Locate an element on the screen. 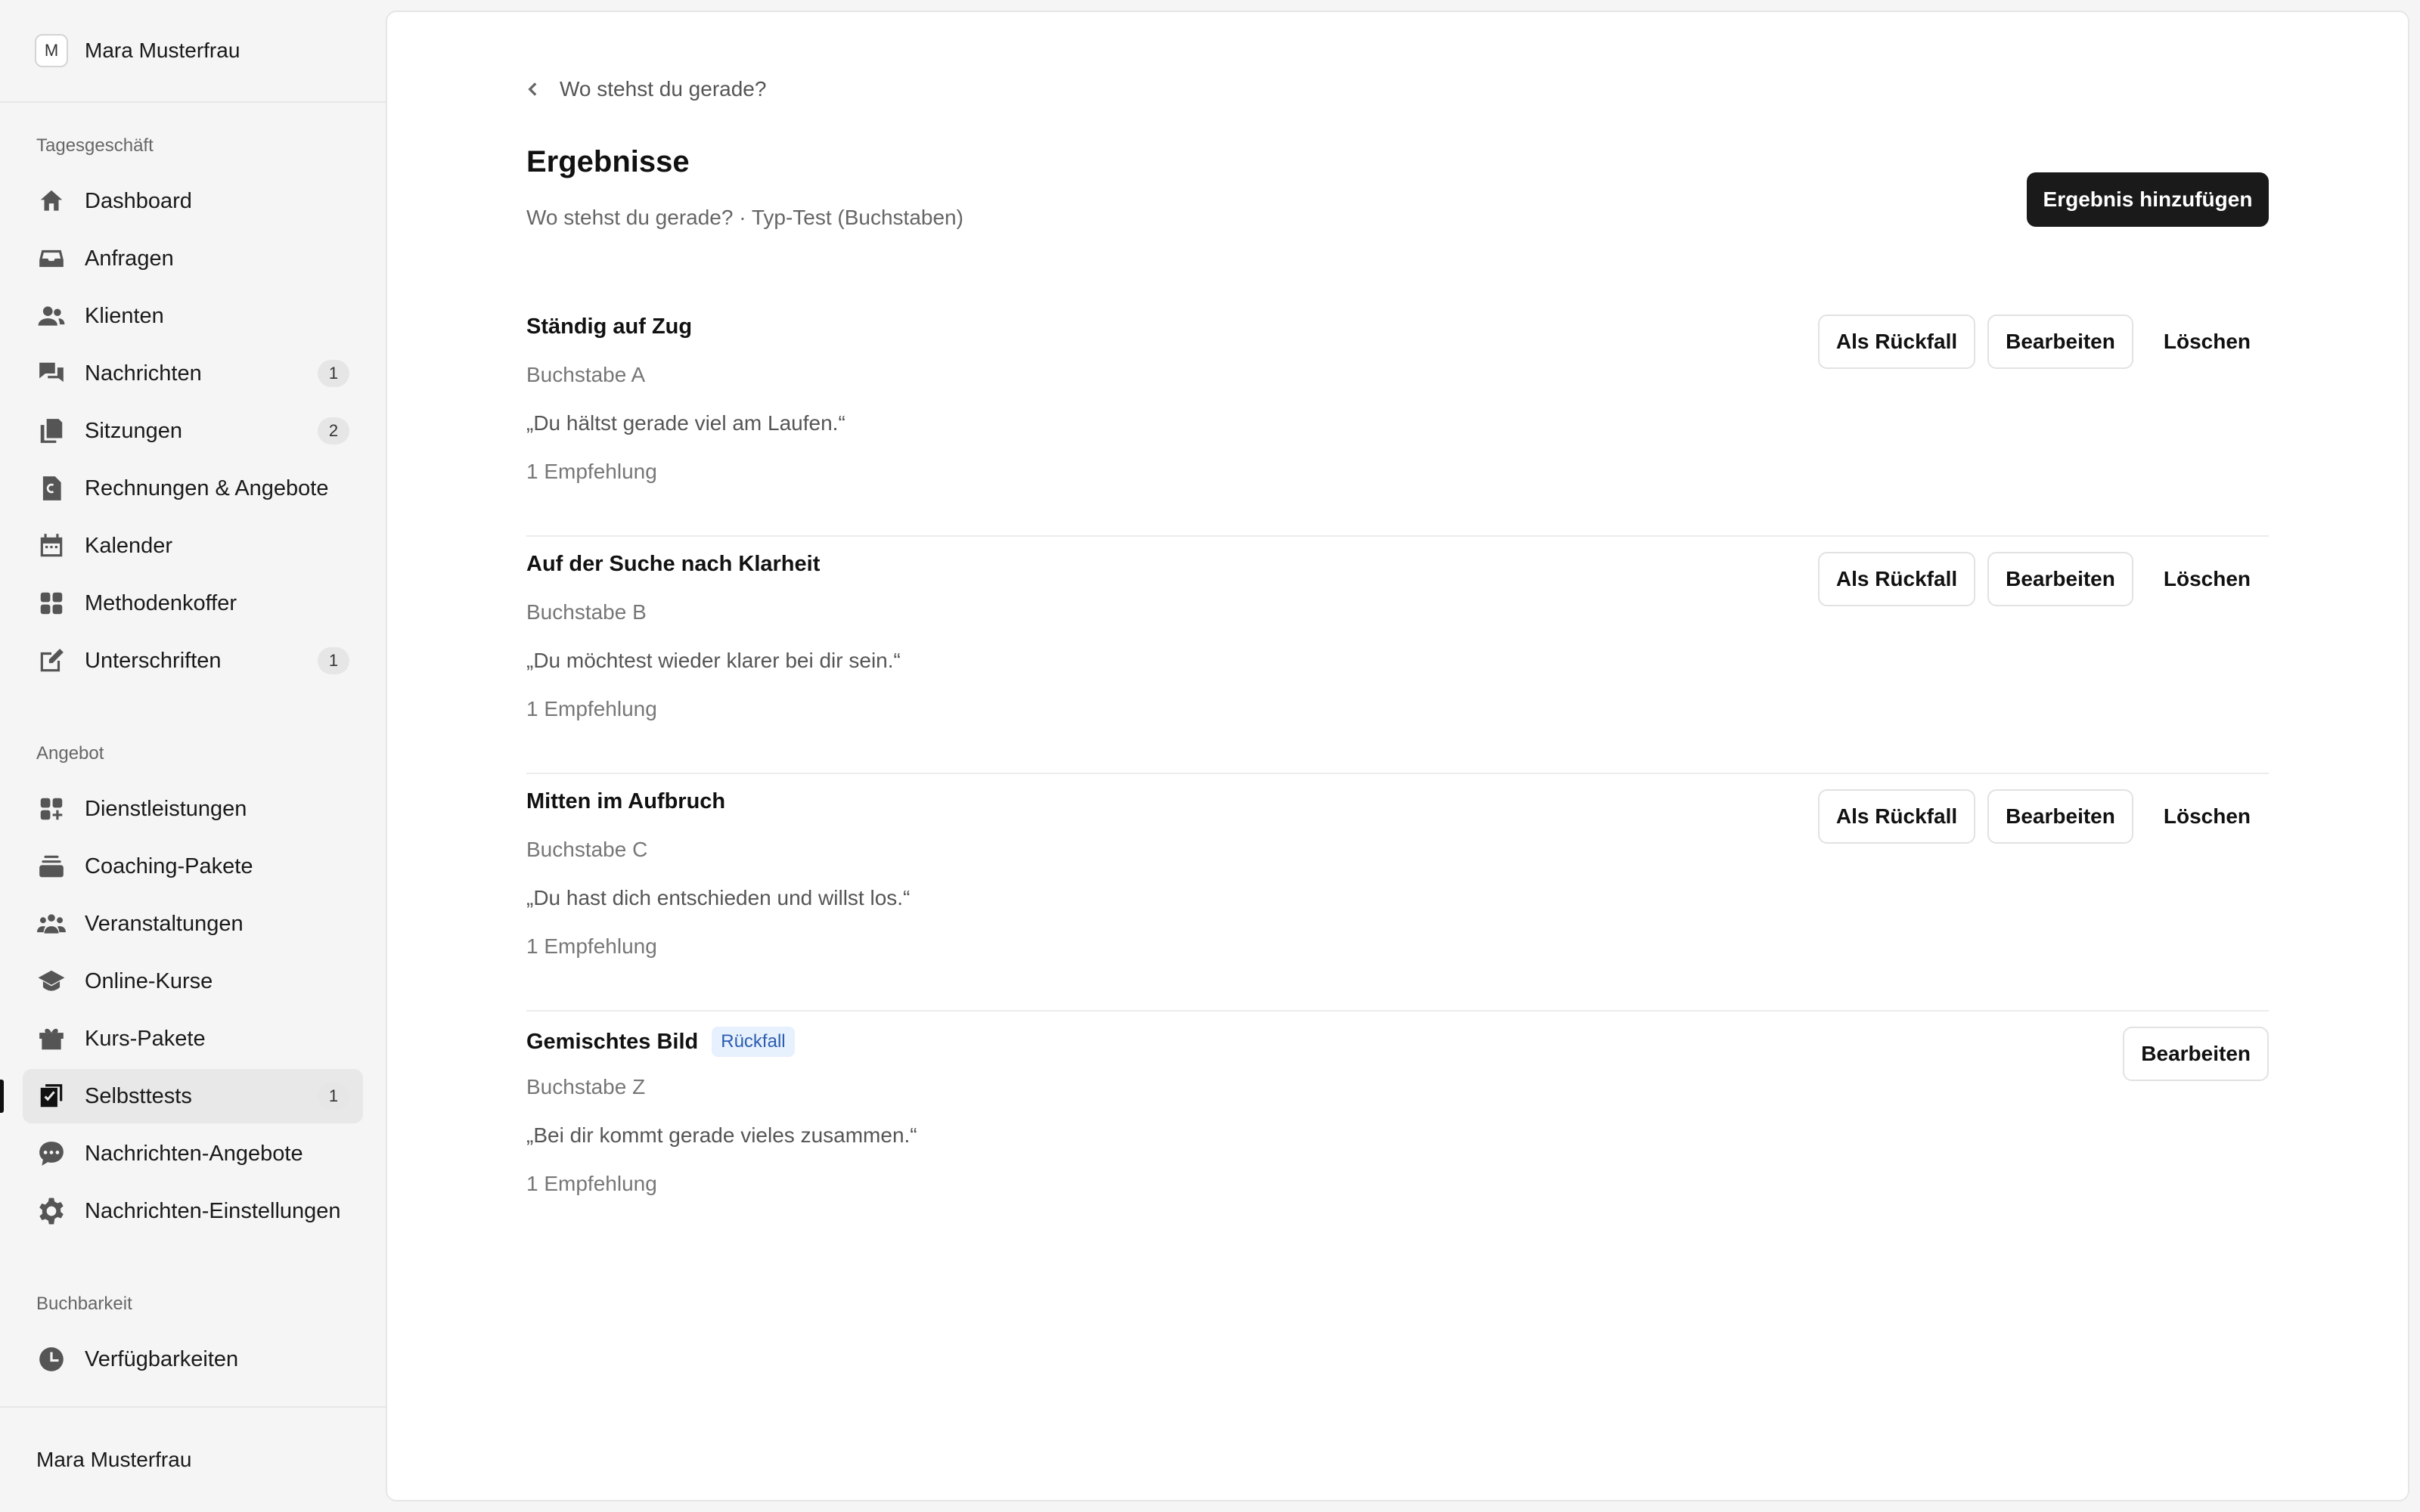 Image resolution: width=2420 pixels, height=1512 pixels. sidebar-header: M Mara Musterfrau is located at coordinates (193, 52).